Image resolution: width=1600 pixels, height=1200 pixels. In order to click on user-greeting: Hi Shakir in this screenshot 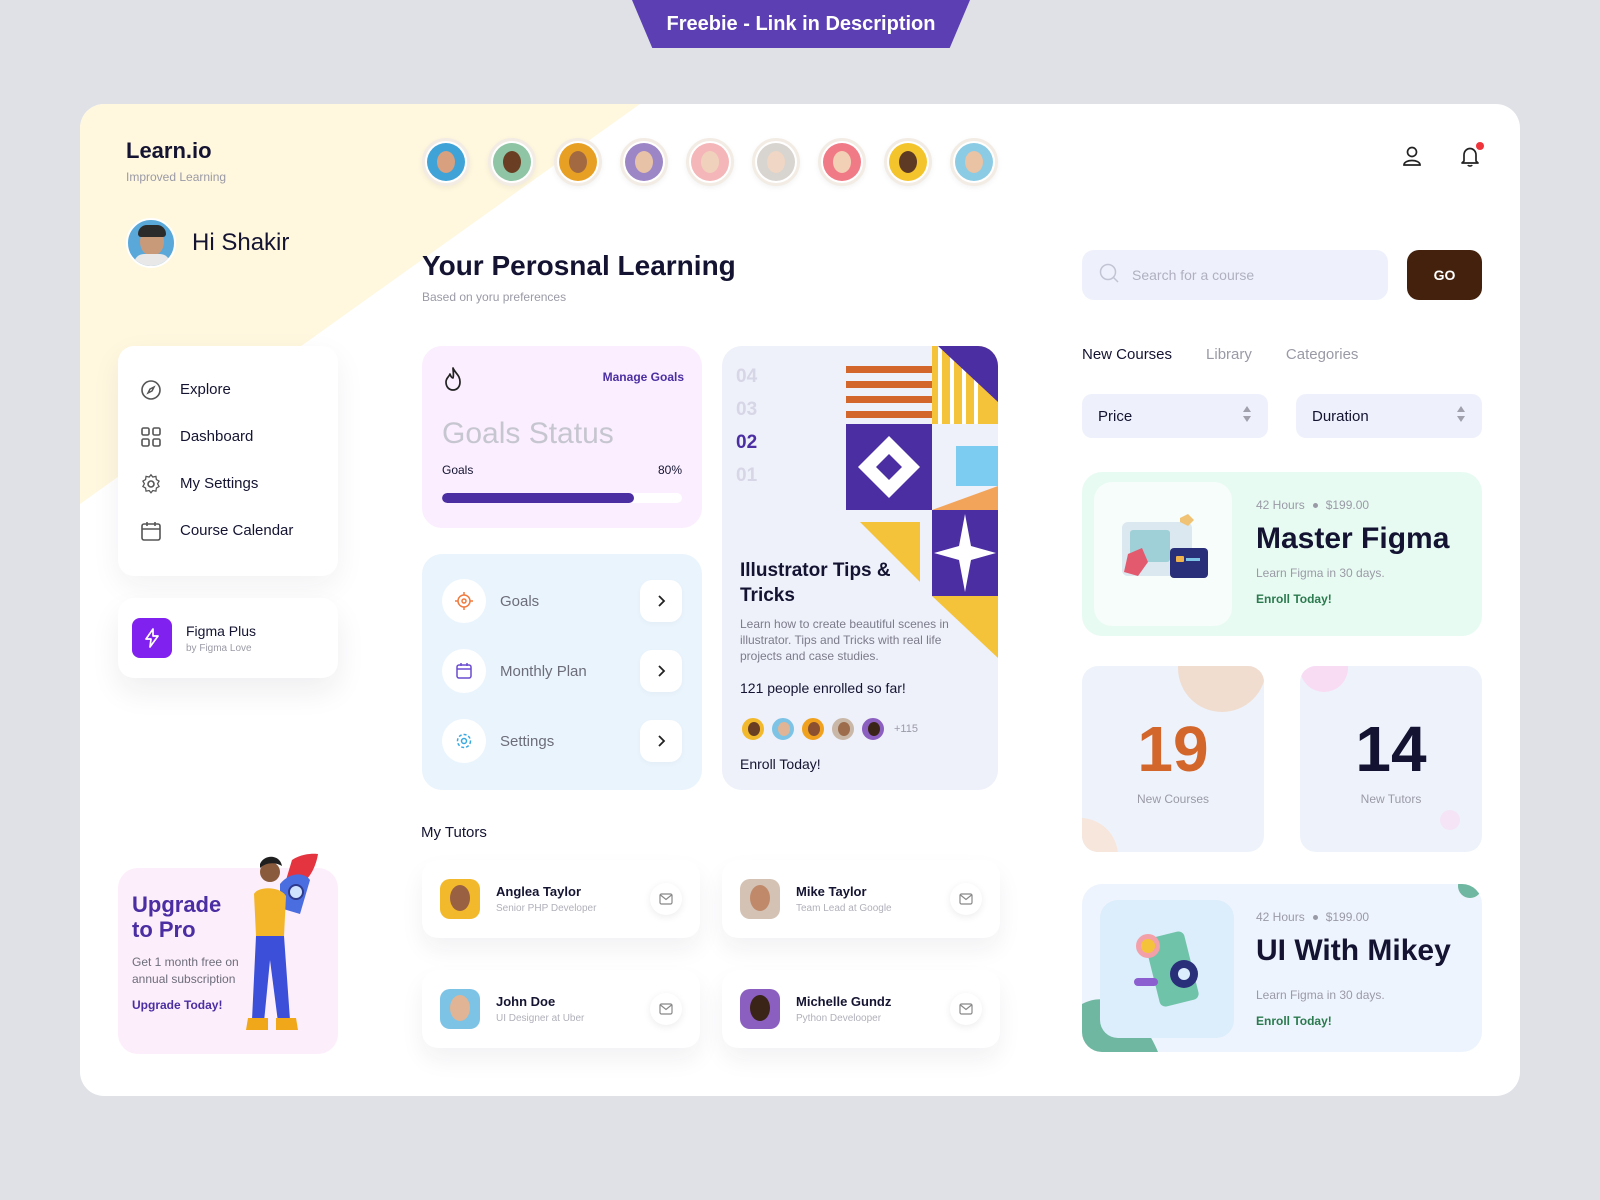, I will do `click(207, 243)`.